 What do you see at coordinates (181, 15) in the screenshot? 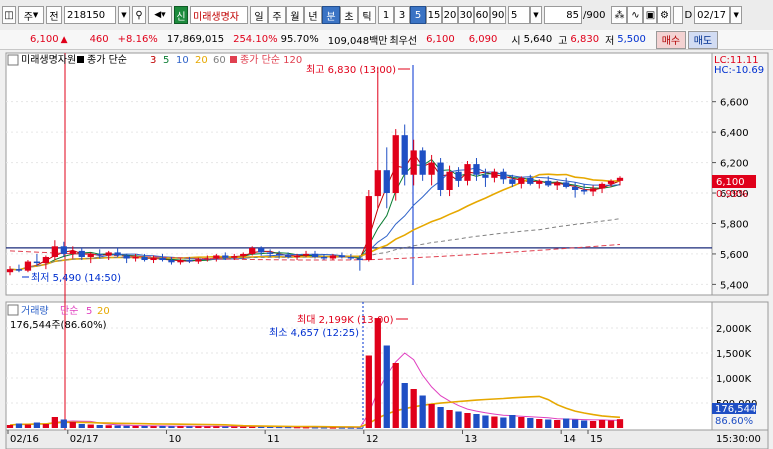
I see `new-badge: 신` at bounding box center [181, 15].